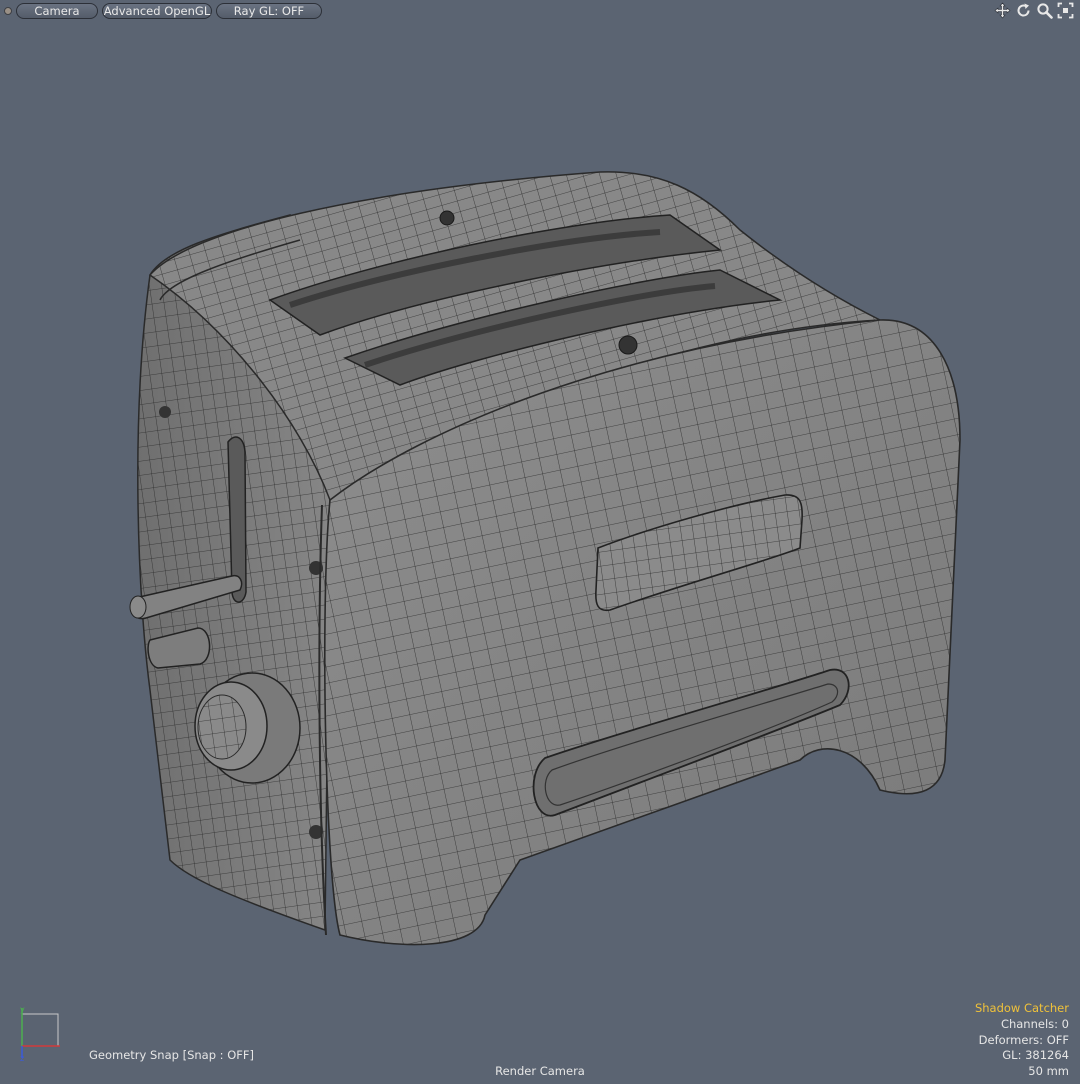 The height and width of the screenshot is (1084, 1080). What do you see at coordinates (57, 11) in the screenshot?
I see `camera-button: Camera` at bounding box center [57, 11].